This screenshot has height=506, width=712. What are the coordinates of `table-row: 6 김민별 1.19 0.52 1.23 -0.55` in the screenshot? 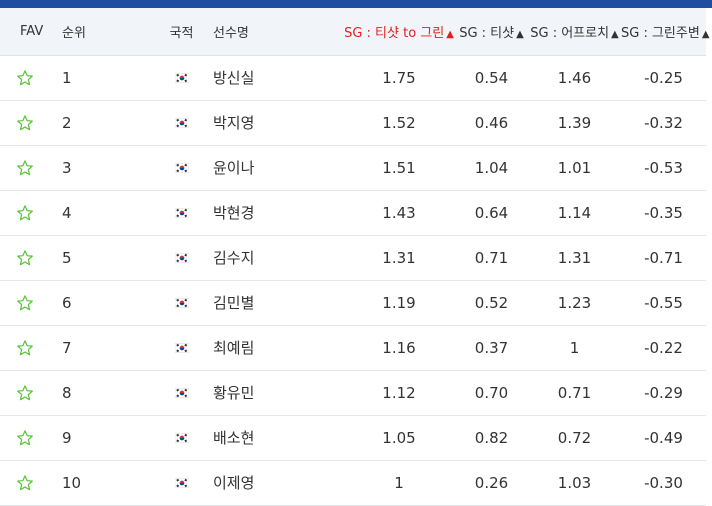 It's located at (353, 302).